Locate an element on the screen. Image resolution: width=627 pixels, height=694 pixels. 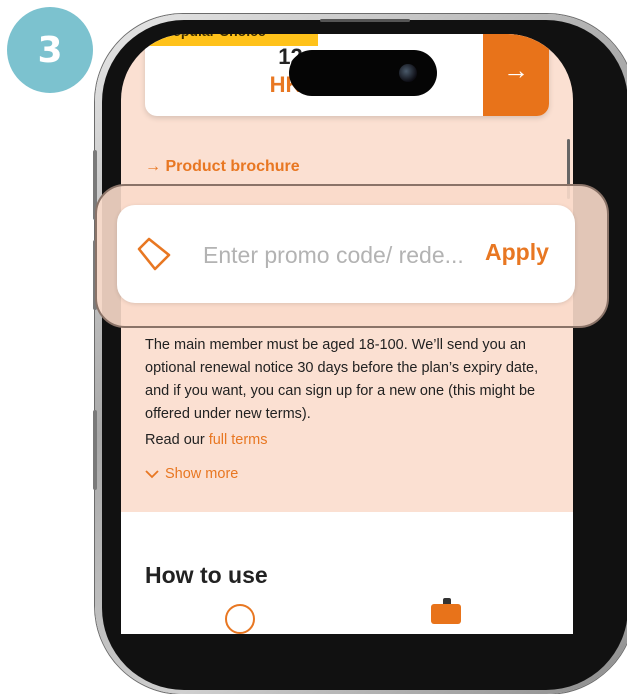
plan-select-arrow-button: → is located at coordinates (516, 75).